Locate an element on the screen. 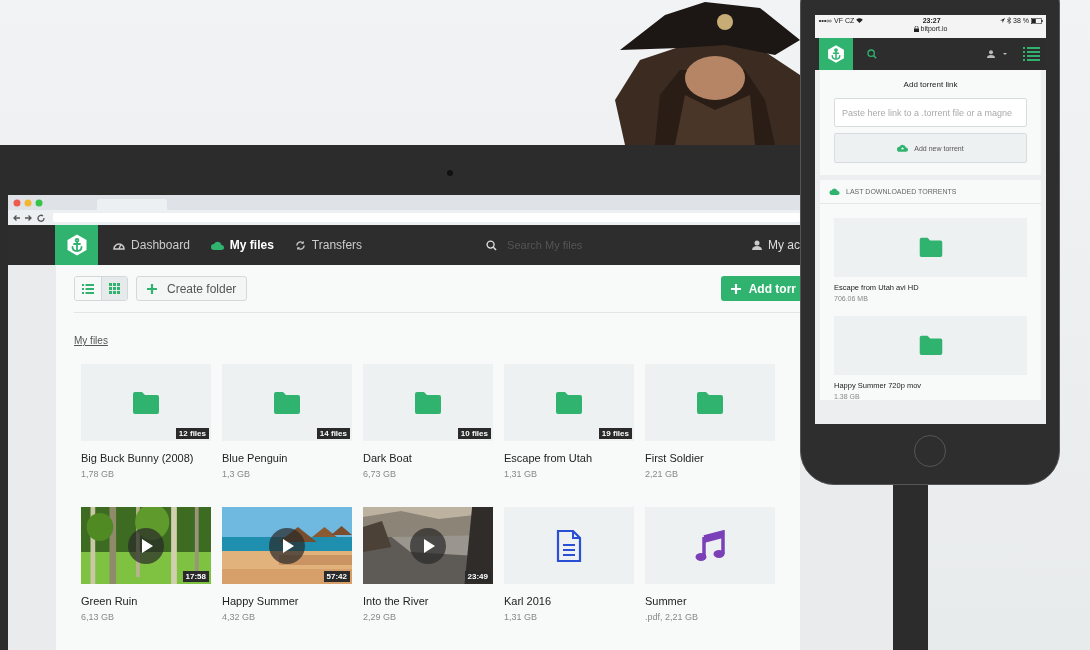  file-name: First Soldier is located at coordinates (710, 458).